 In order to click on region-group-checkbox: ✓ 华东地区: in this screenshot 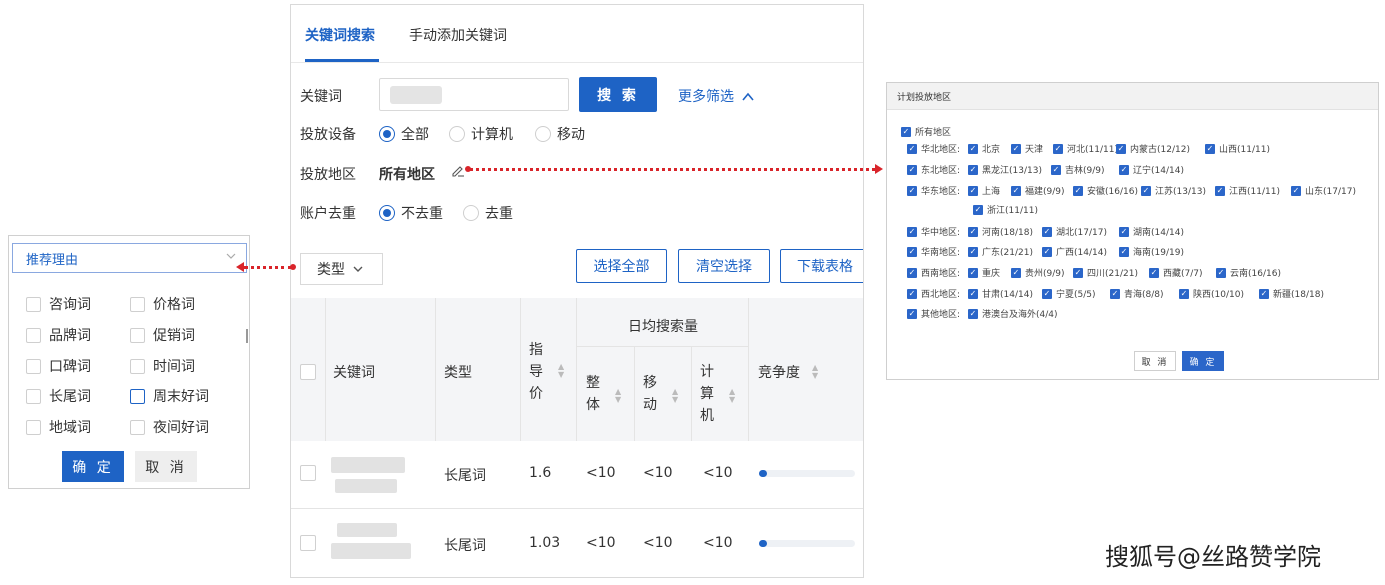, I will do `click(933, 190)`.